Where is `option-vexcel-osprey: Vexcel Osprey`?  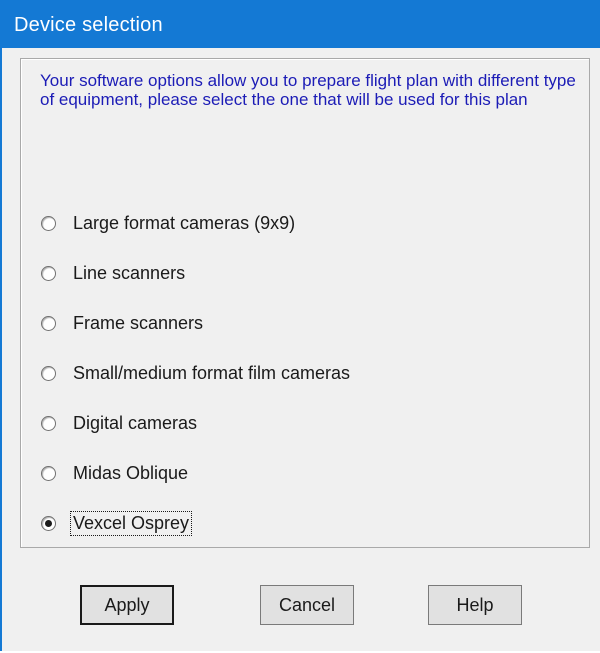
option-vexcel-osprey: Vexcel Osprey is located at coordinates (117, 523).